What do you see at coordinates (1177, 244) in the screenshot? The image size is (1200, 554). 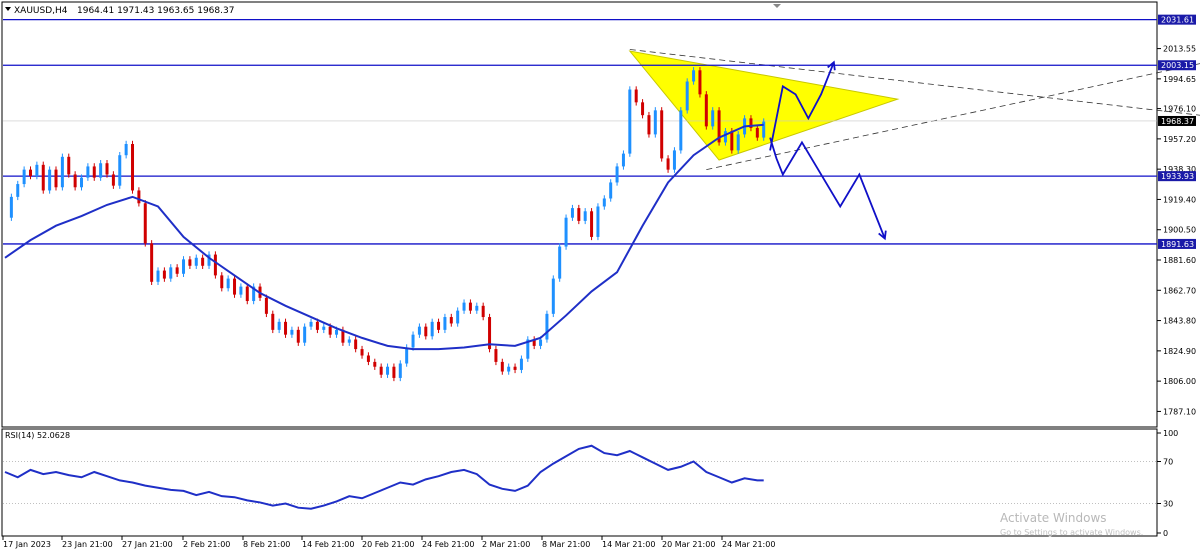 I see `level-price-tag-label: 1891.63` at bounding box center [1177, 244].